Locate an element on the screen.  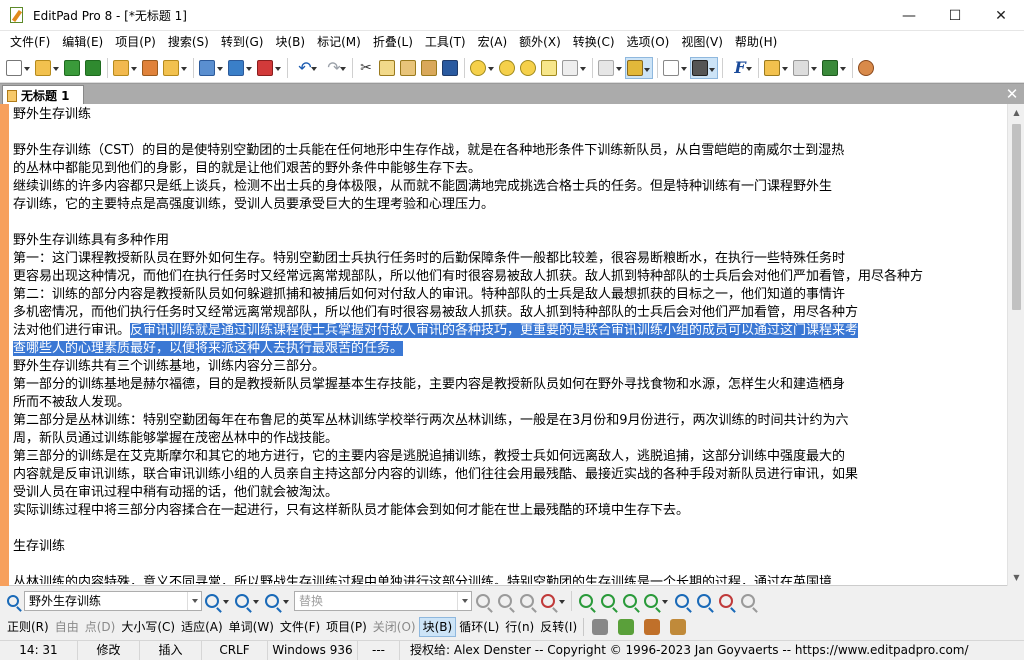
scroll-up-arrow: ▲ is located at coordinates (1016, 112).